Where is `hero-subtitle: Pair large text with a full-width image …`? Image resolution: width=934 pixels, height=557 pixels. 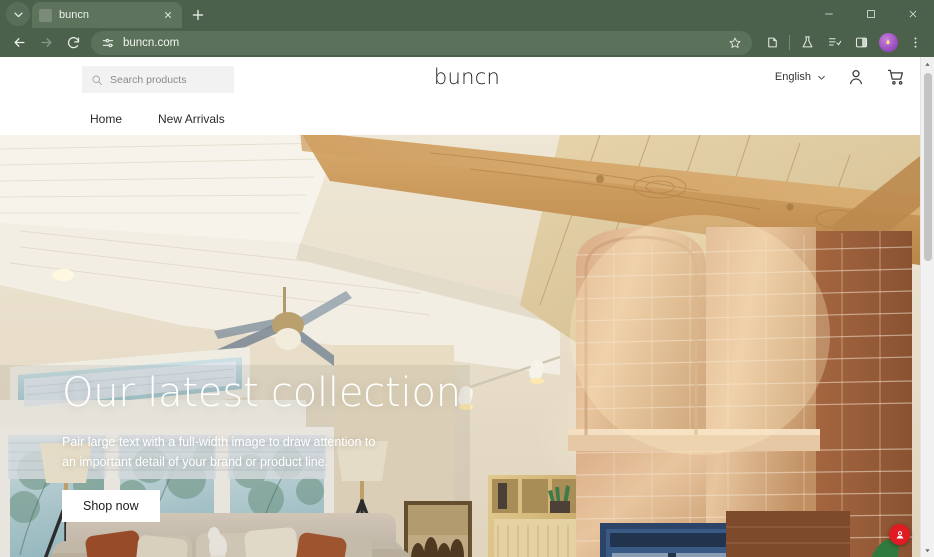 hero-subtitle: Pair large text with a full-width image … is located at coordinates (219, 451).